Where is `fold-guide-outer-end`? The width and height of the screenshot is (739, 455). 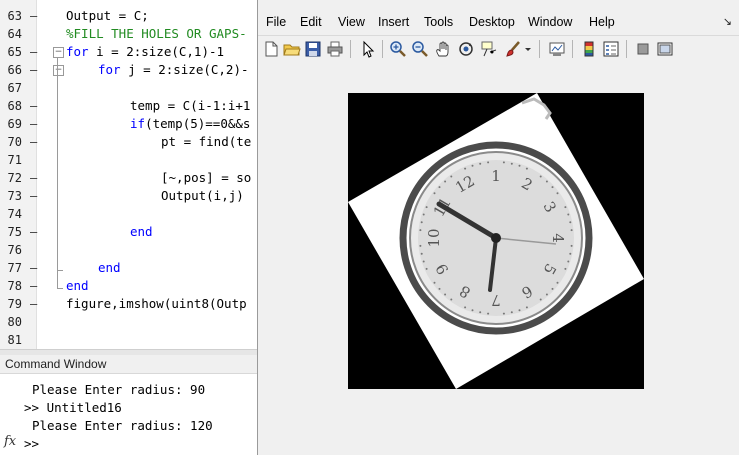 fold-guide-outer-end is located at coordinates (60, 288).